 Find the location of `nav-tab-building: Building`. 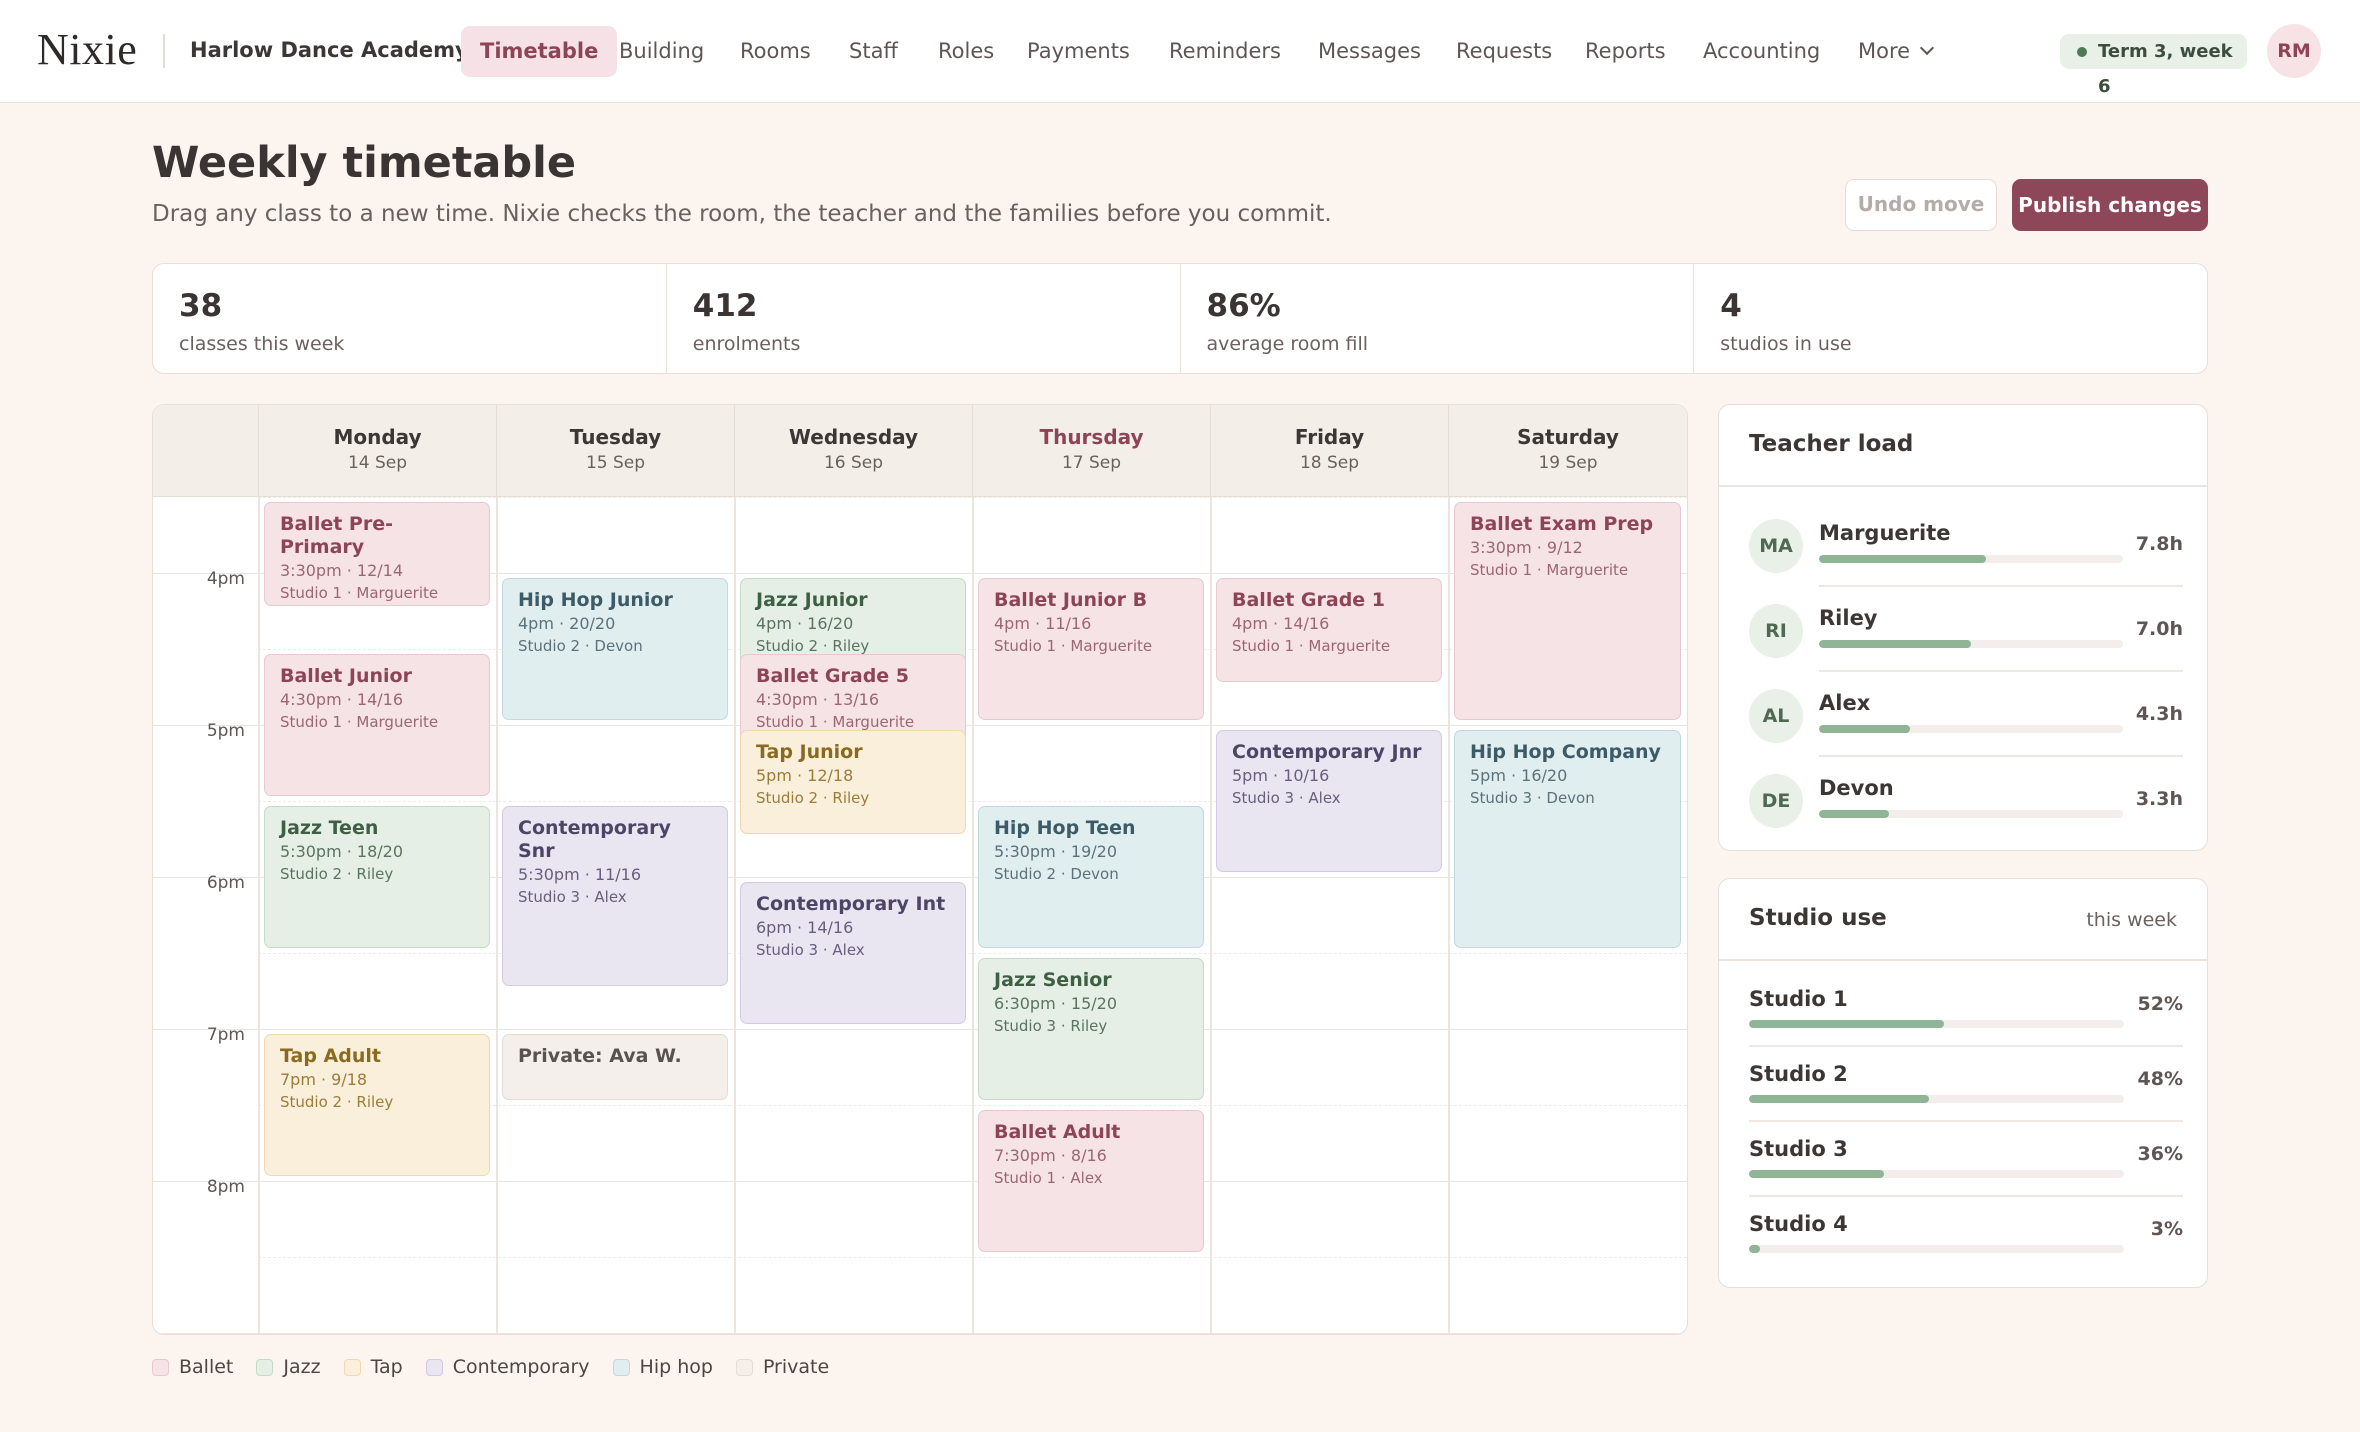

nav-tab-building: Building is located at coordinates (661, 51).